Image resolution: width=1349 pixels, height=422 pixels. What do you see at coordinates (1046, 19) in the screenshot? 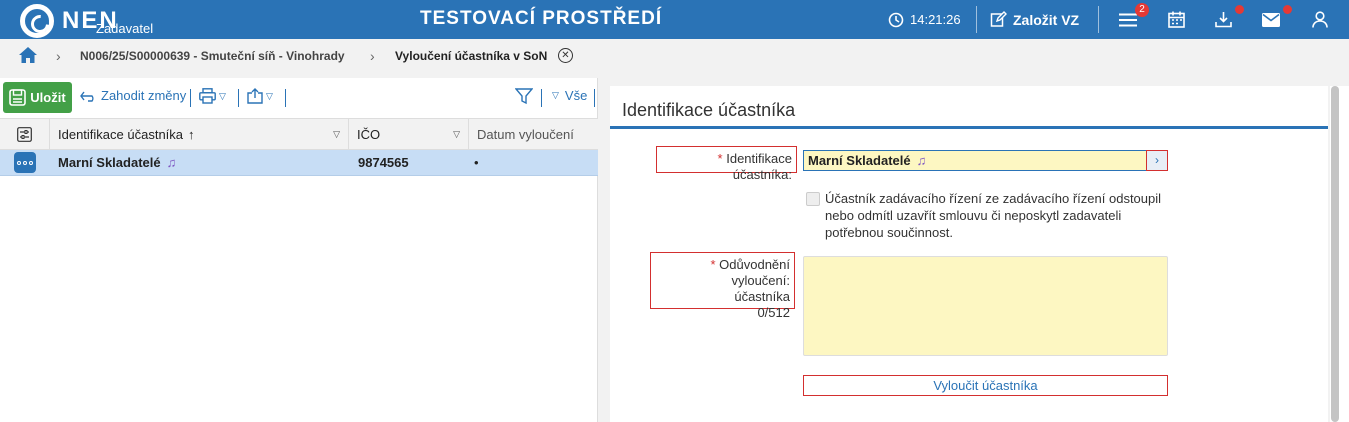
I see `new-contract-label: Založit VZ` at bounding box center [1046, 19].